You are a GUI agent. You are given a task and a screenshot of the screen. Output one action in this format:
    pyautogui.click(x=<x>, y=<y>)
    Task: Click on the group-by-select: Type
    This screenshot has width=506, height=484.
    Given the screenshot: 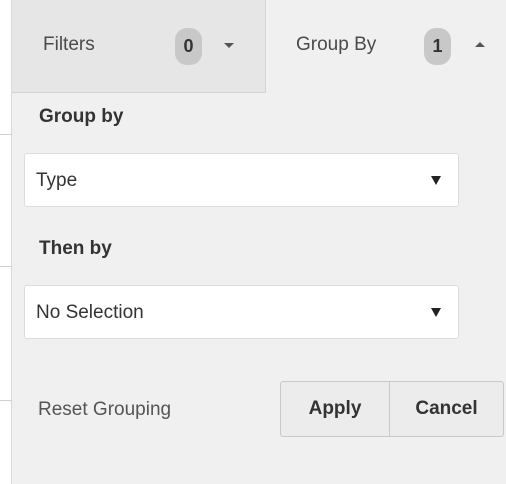 What is the action you would take?
    pyautogui.click(x=241, y=180)
    